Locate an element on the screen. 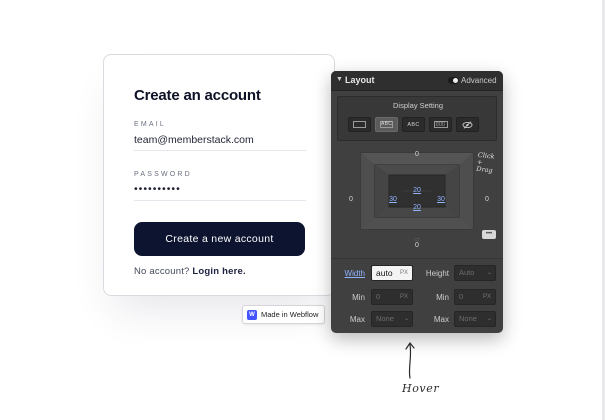 This screenshot has height=420, width=605. padding-right-value: 30 is located at coordinates (441, 199).